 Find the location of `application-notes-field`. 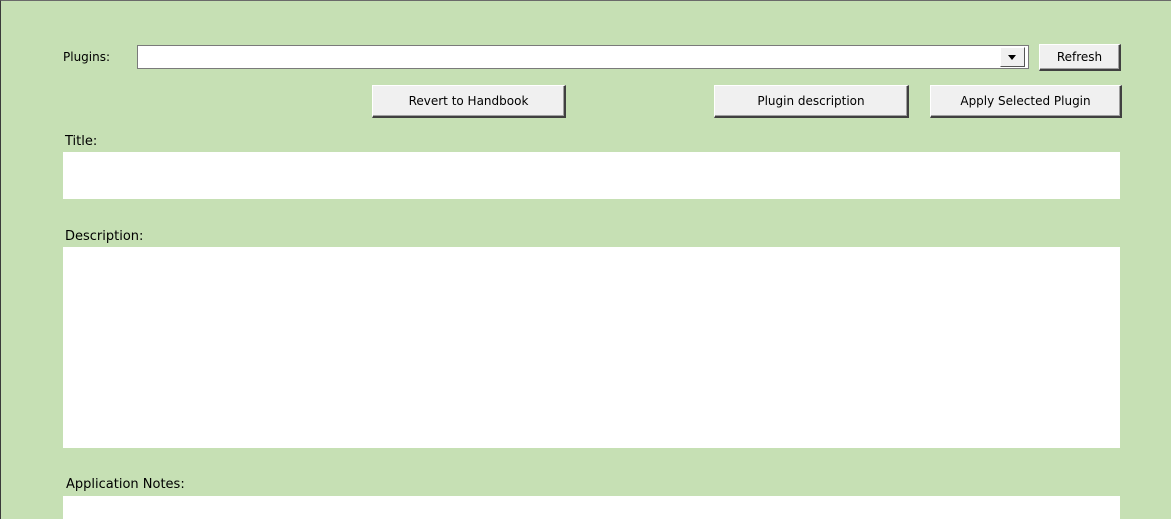

application-notes-field is located at coordinates (591, 508).